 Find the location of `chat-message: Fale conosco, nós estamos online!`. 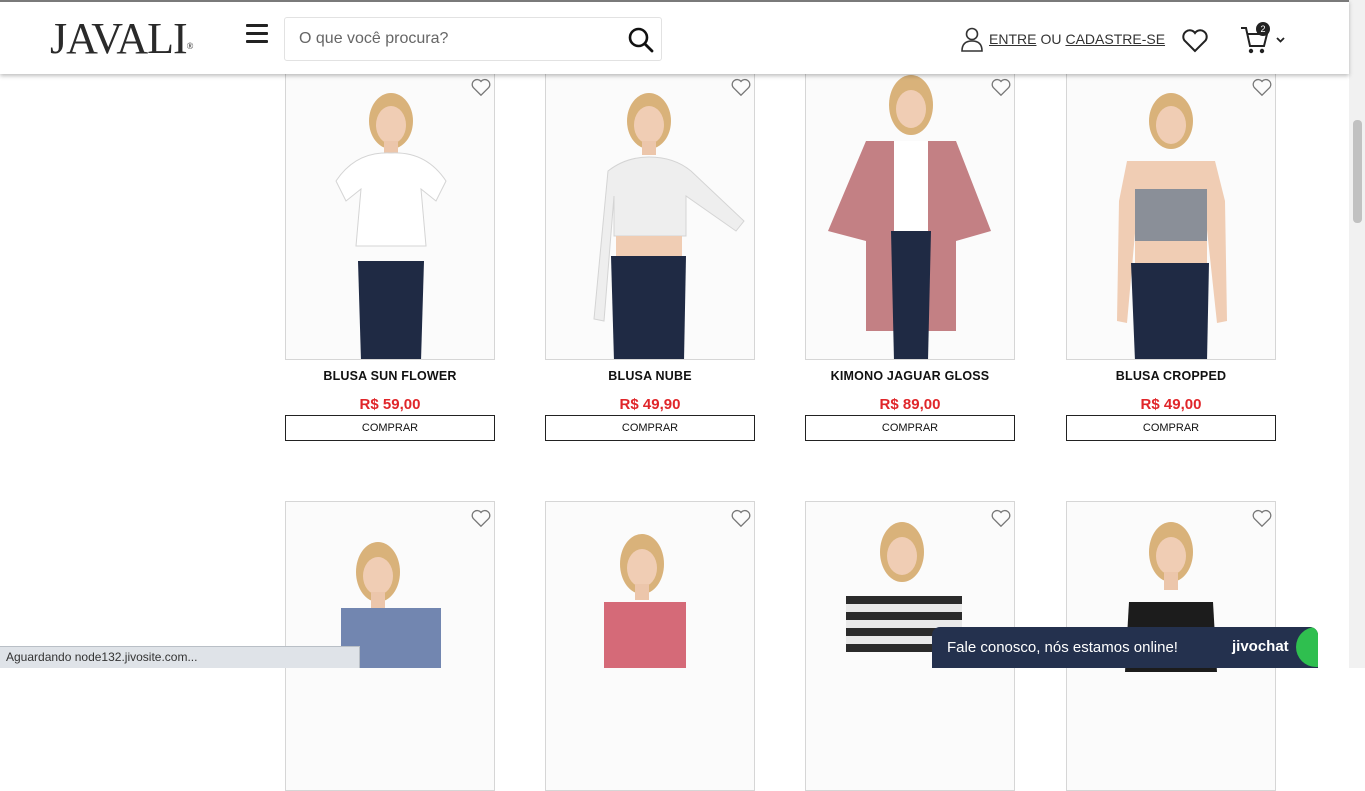

chat-message: Fale conosco, nós estamos online! is located at coordinates (1062, 647).